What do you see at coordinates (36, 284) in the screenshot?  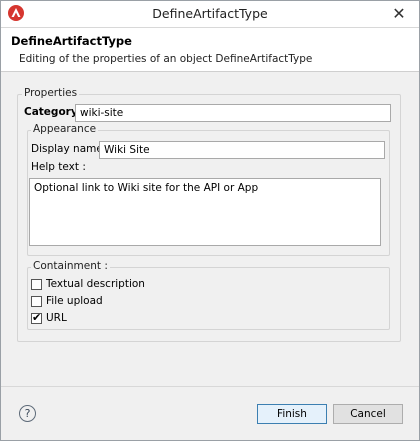 I see `textual-description-checkbox` at bounding box center [36, 284].